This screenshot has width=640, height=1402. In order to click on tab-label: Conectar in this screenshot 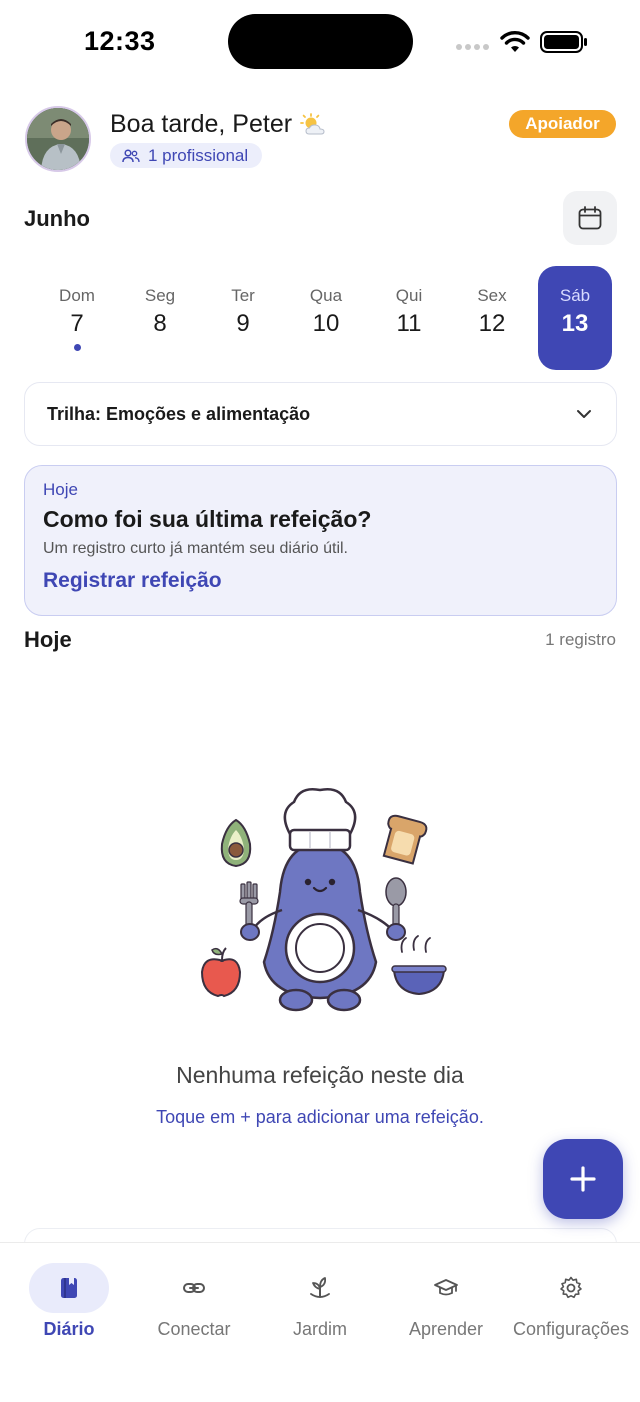, I will do `click(194, 1329)`.